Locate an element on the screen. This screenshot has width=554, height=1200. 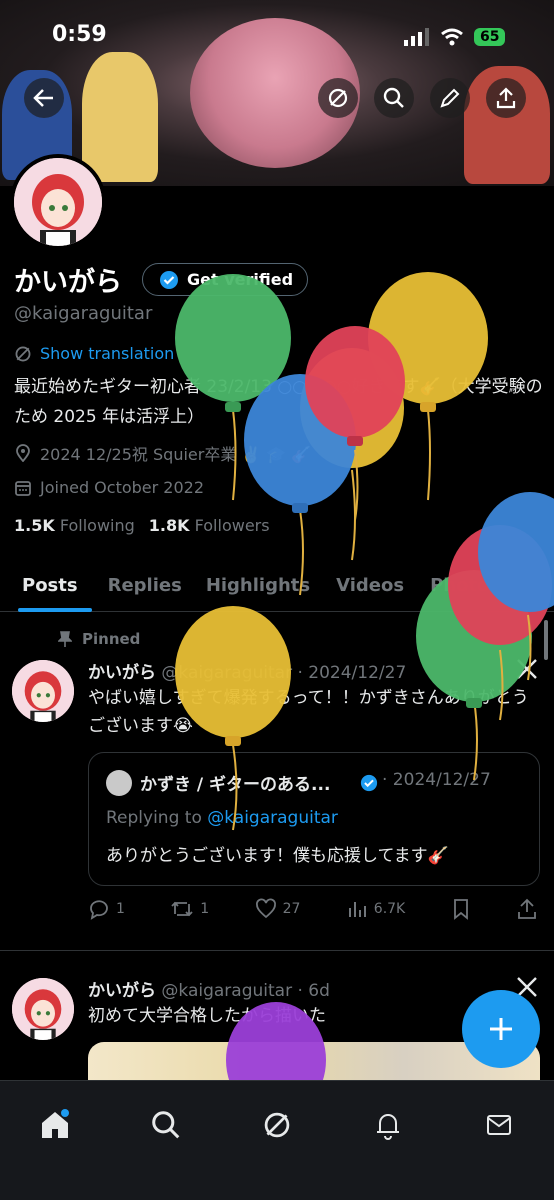
edit-button is located at coordinates (450, 98).